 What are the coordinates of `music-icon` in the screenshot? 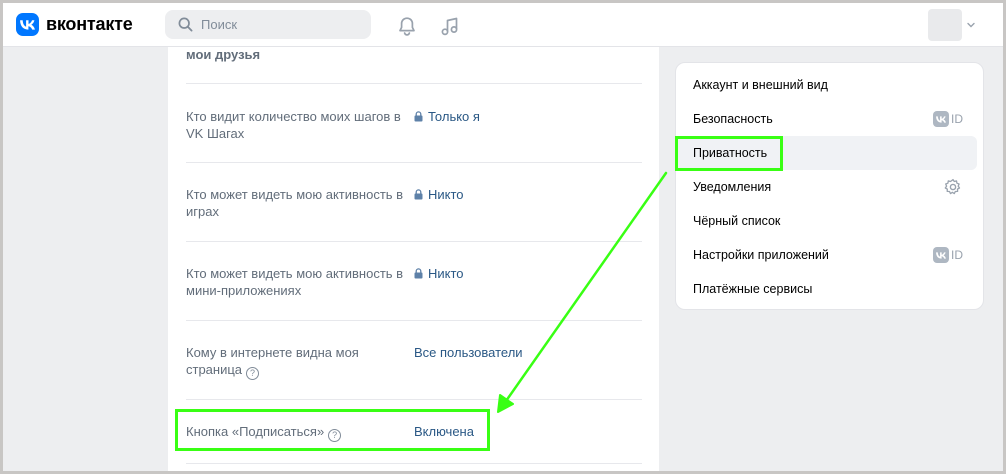 It's located at (450, 26).